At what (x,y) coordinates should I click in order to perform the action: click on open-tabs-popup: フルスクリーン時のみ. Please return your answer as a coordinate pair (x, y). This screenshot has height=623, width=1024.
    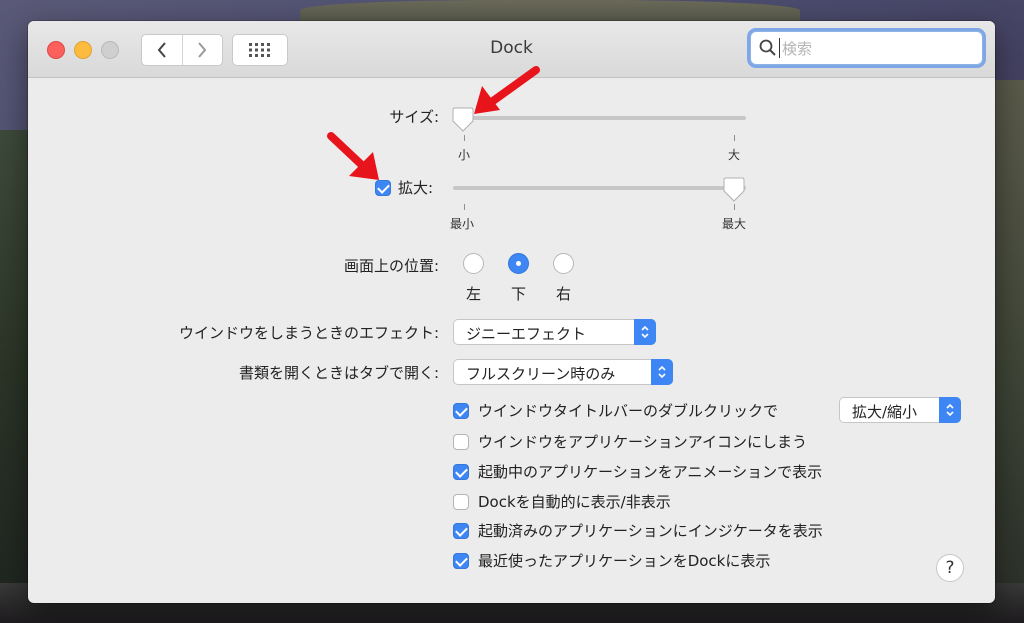
    Looking at the image, I should click on (563, 372).